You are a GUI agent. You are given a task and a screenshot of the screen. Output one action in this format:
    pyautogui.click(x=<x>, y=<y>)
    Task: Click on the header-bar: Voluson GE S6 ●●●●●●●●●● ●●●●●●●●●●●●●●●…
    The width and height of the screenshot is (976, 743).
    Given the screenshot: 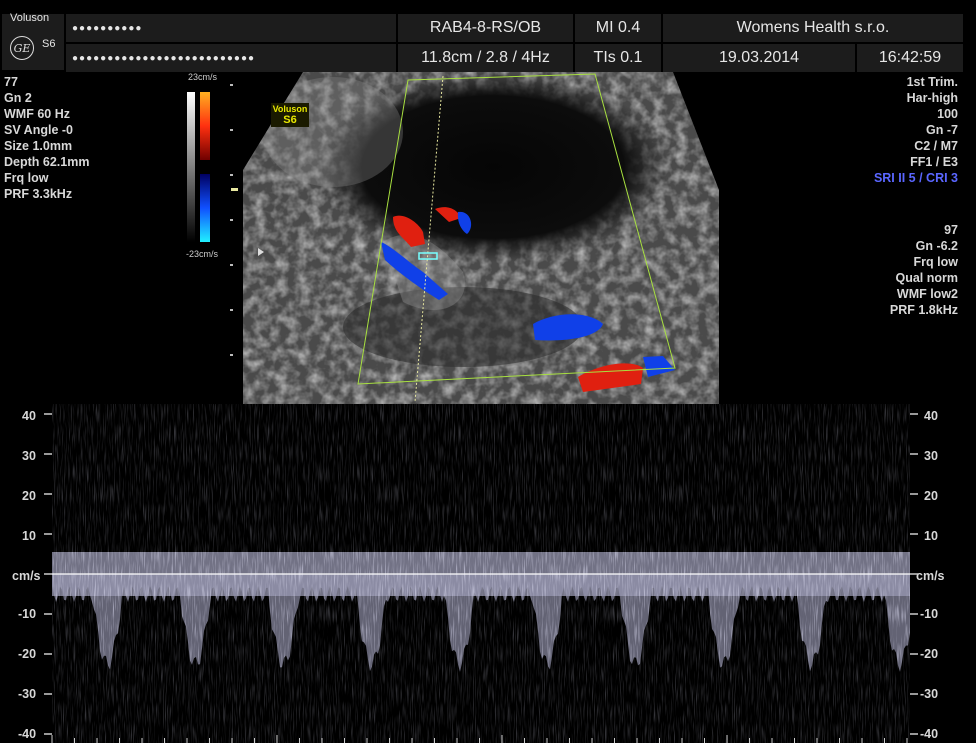 What is the action you would take?
    pyautogui.click(x=488, y=36)
    